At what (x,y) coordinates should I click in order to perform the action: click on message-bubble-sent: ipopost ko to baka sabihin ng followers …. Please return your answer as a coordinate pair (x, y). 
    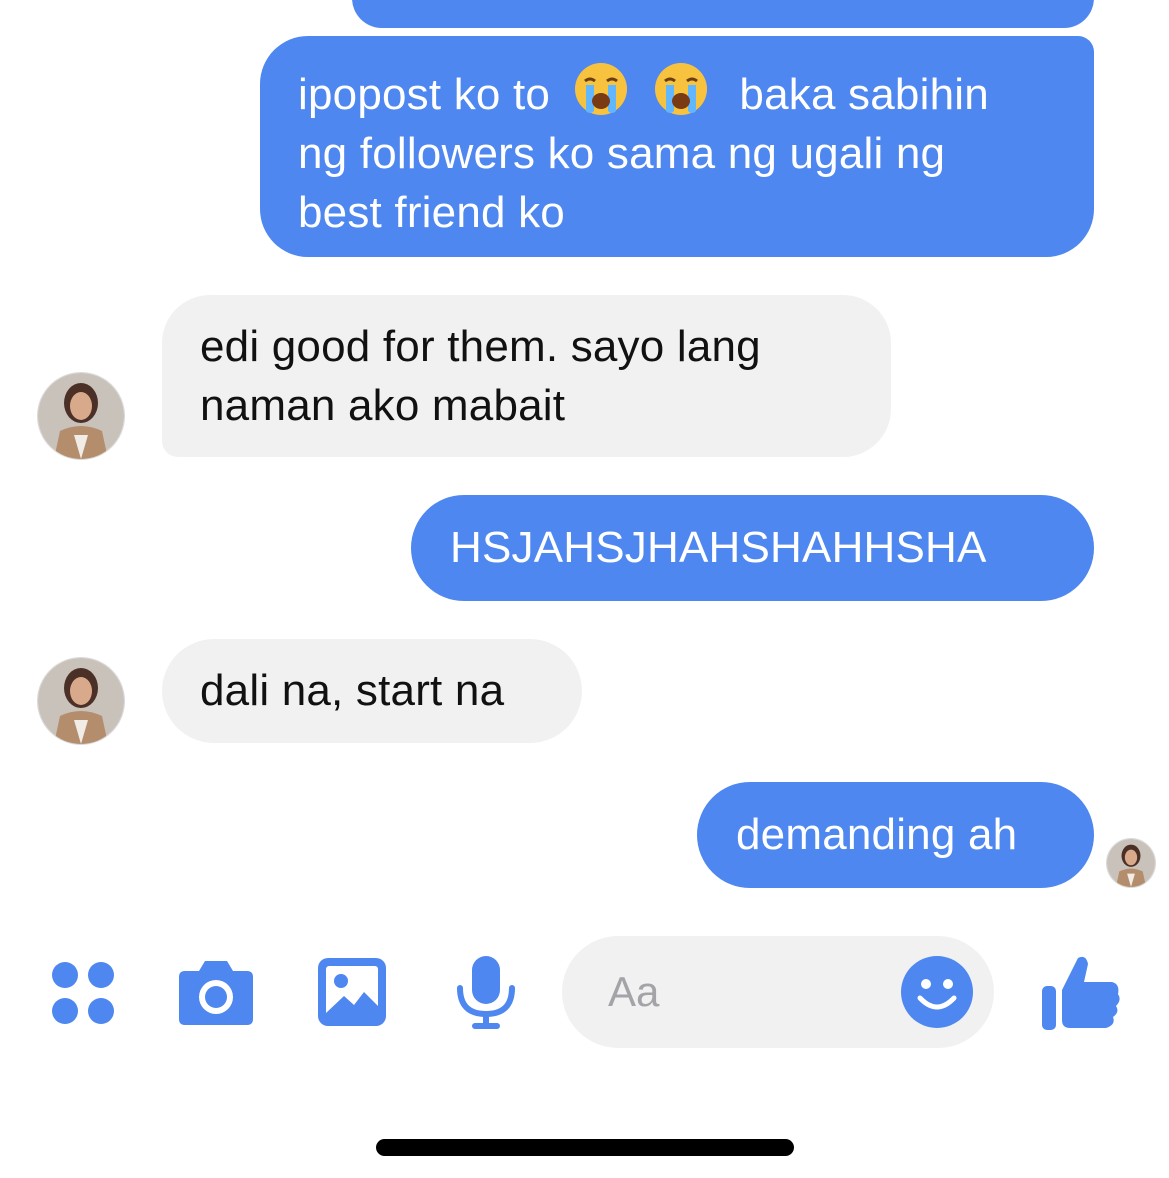
    Looking at the image, I should click on (677, 146).